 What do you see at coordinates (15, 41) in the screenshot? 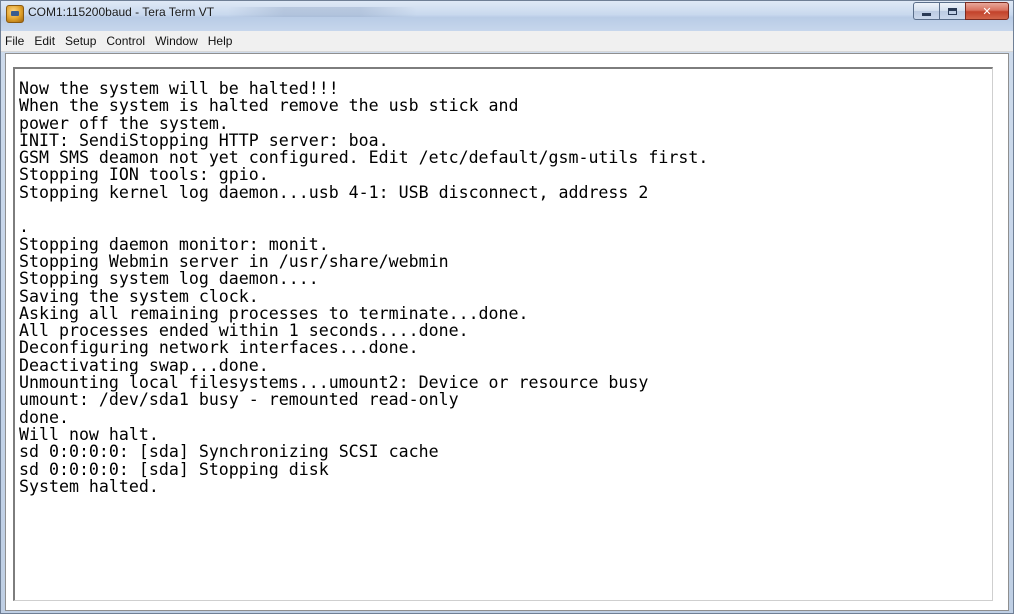
I see `menu-file: File` at bounding box center [15, 41].